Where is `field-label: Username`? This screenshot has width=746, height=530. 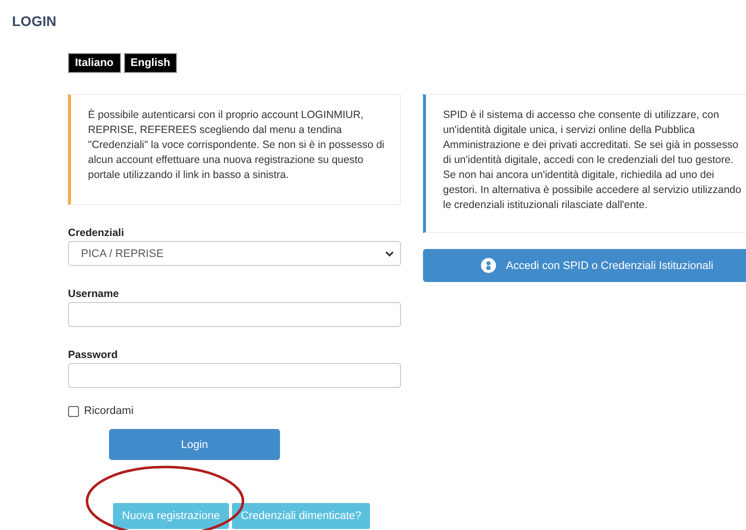 field-label: Username is located at coordinates (94, 294).